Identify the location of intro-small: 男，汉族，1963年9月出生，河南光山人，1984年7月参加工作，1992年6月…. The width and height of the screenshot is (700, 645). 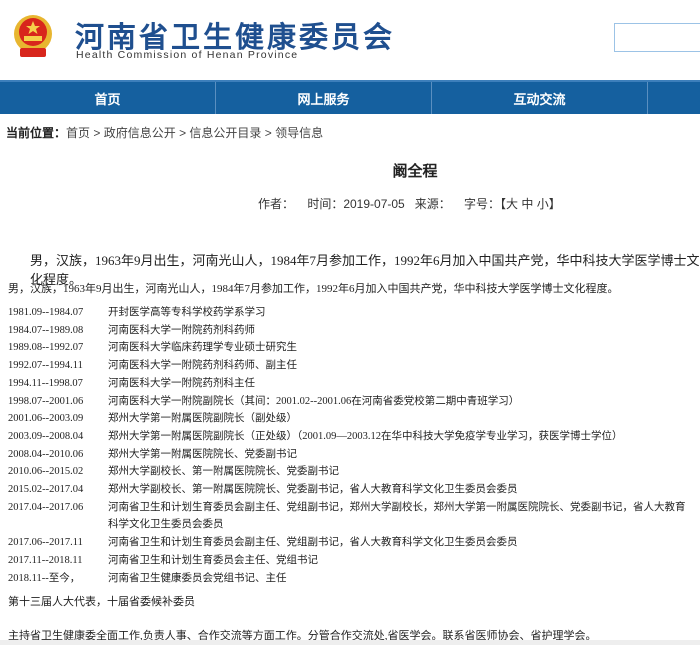
(313, 289).